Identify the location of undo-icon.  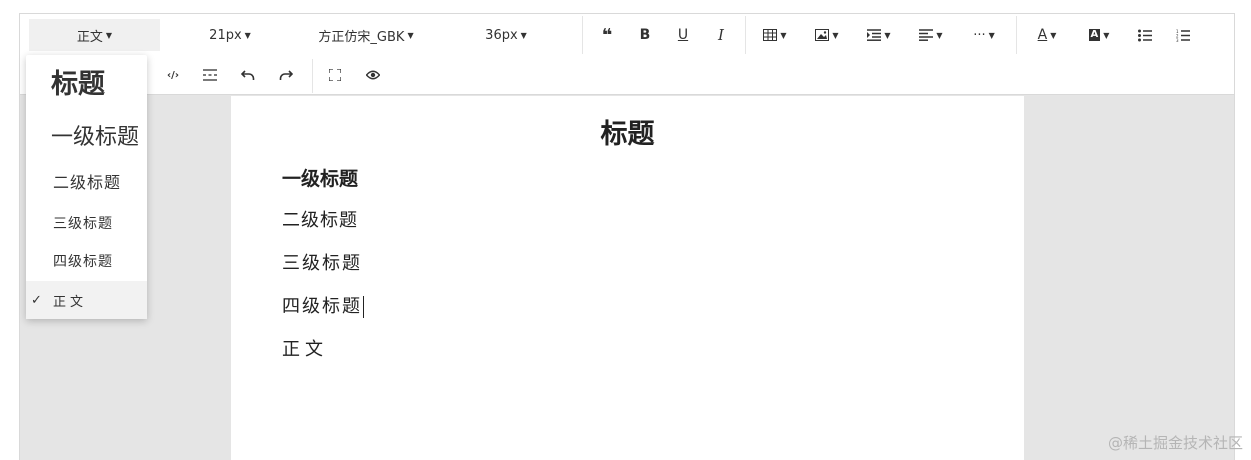
(248, 75).